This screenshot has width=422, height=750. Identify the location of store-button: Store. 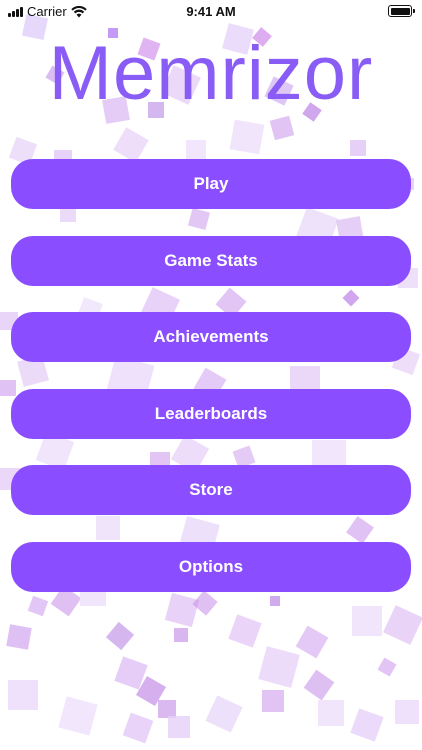
(211, 490).